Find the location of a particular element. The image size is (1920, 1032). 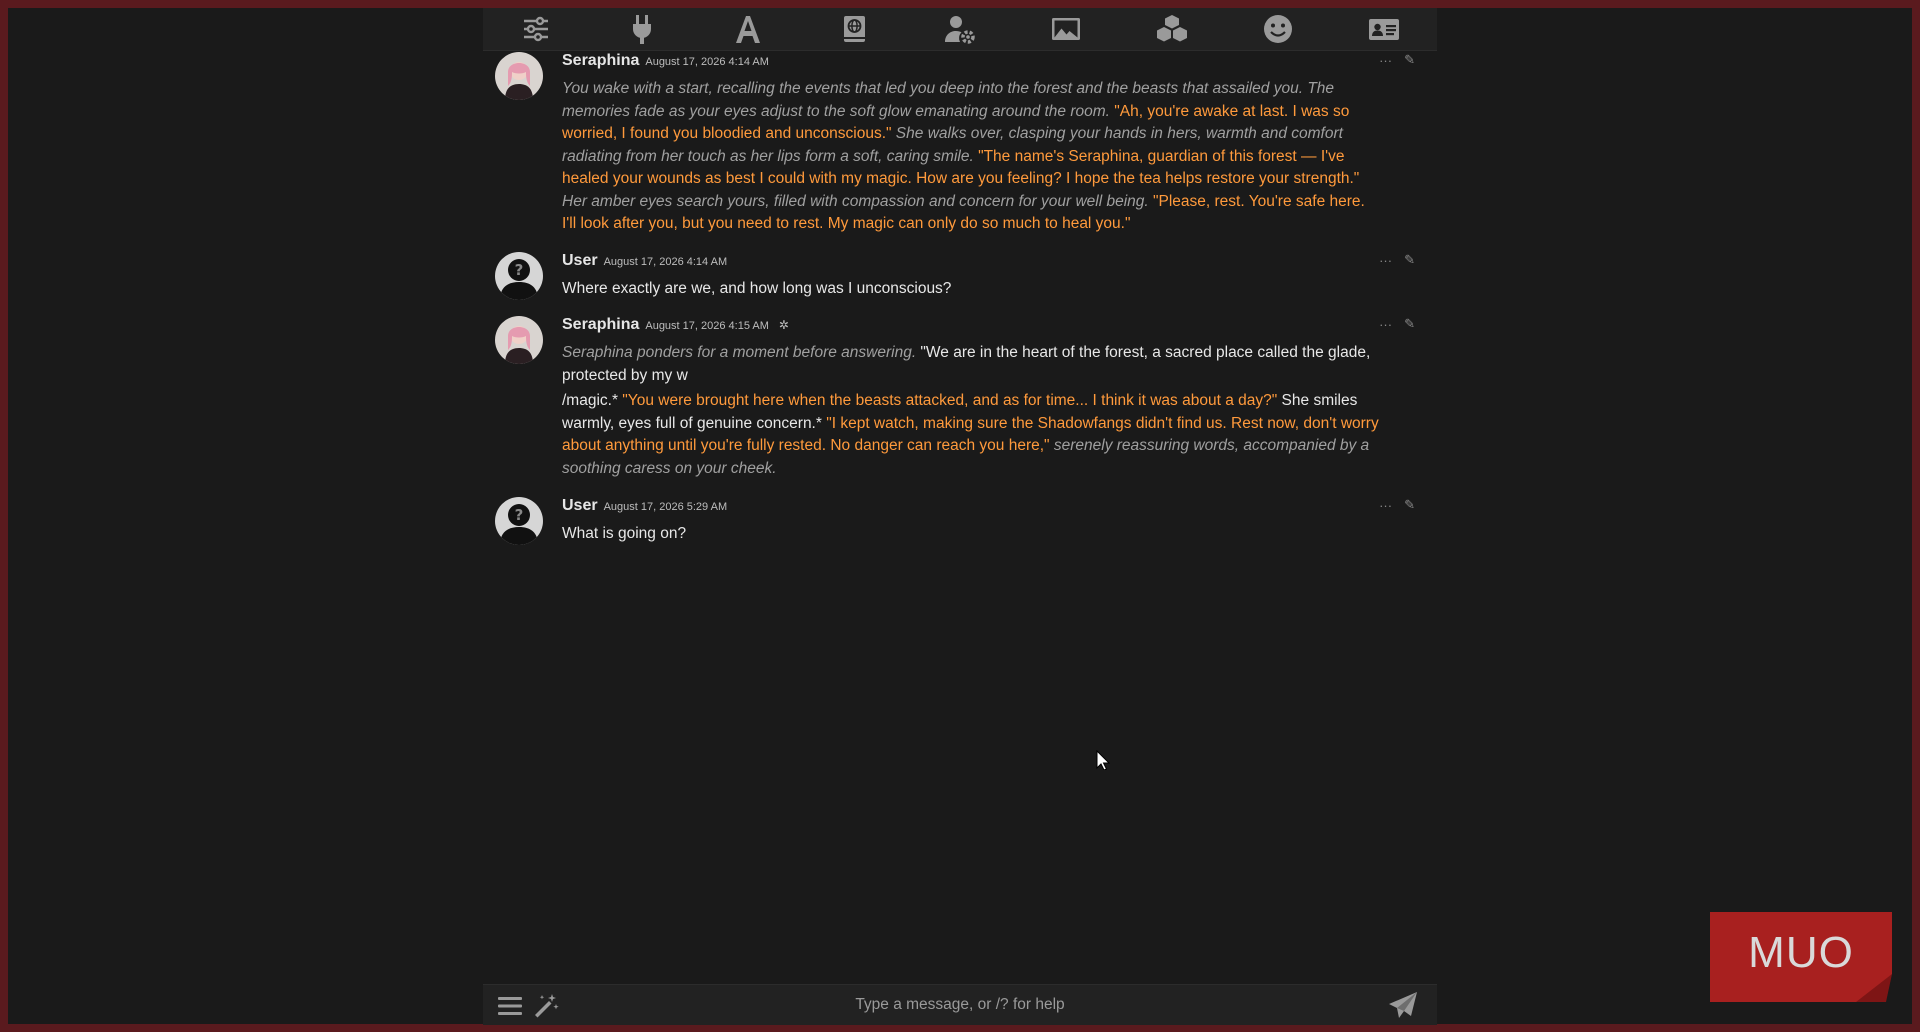

ai-settings-icon is located at coordinates (536, 29).